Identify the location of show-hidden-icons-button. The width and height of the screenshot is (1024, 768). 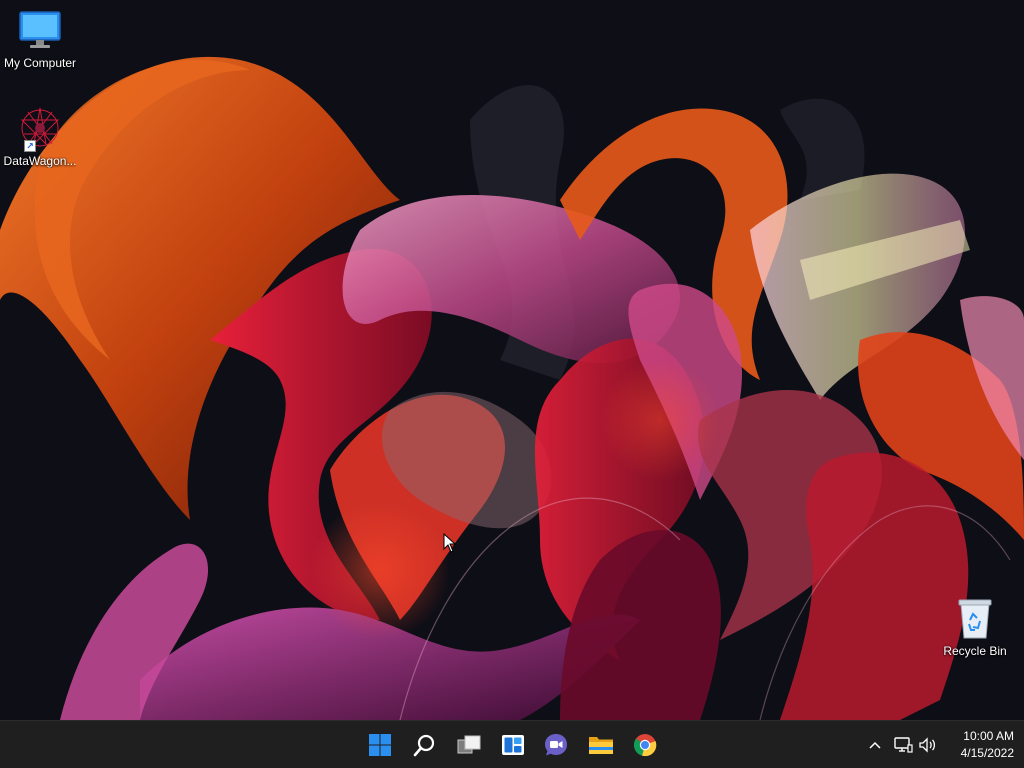
(875, 745).